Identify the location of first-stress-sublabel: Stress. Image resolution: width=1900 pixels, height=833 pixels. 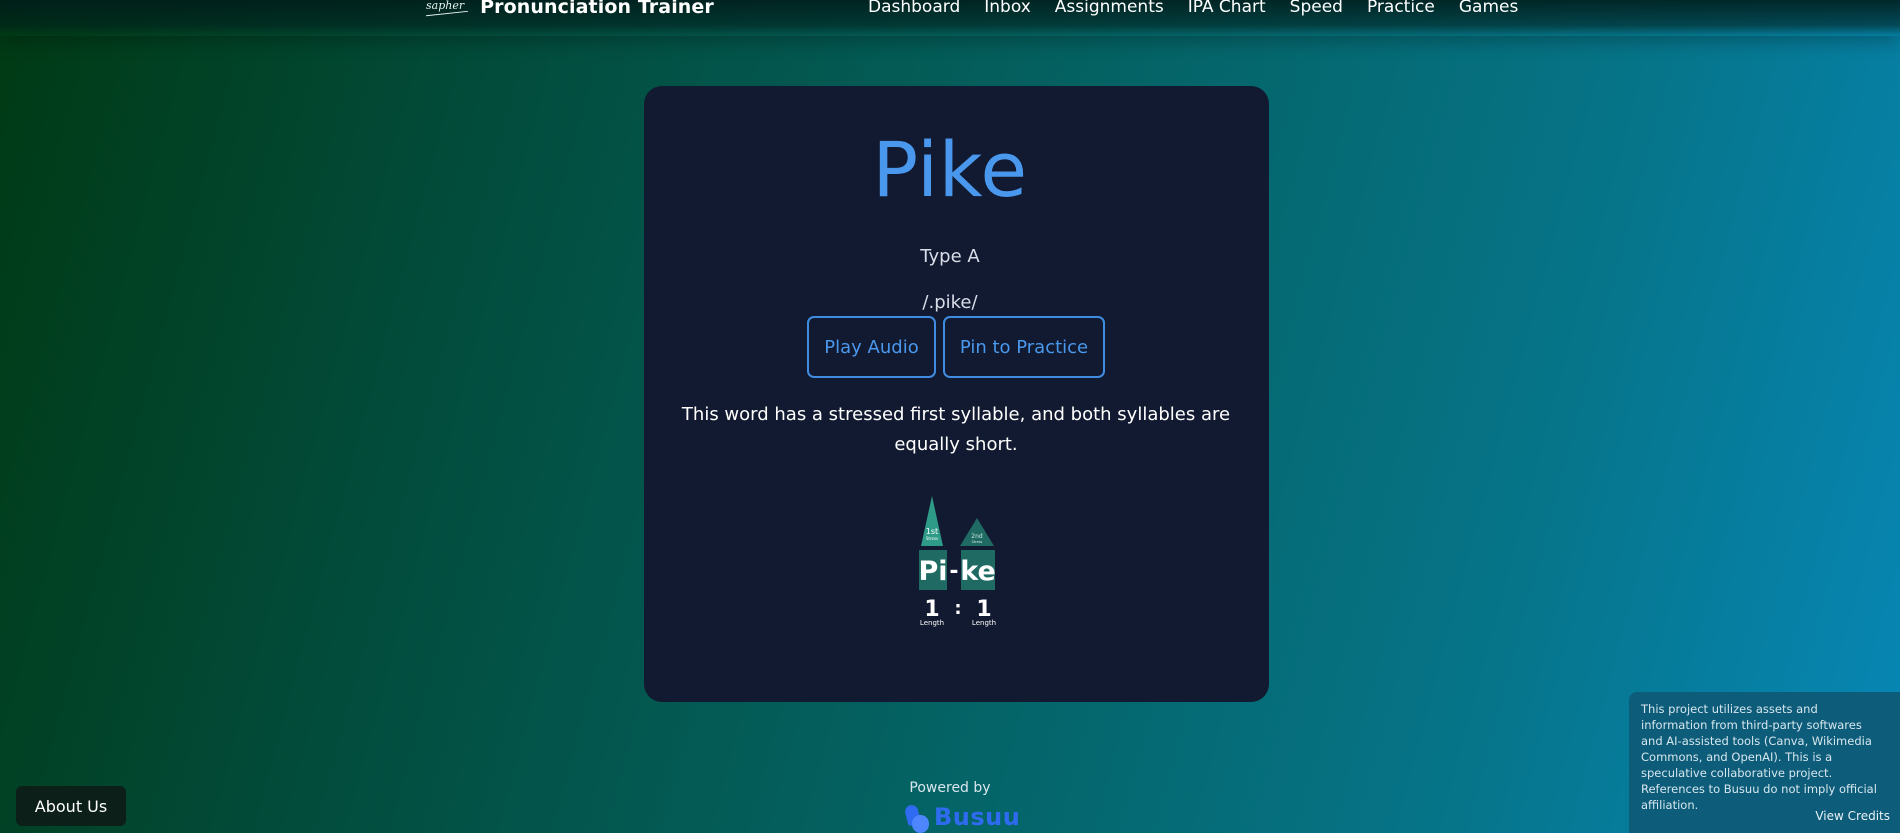
(932, 538).